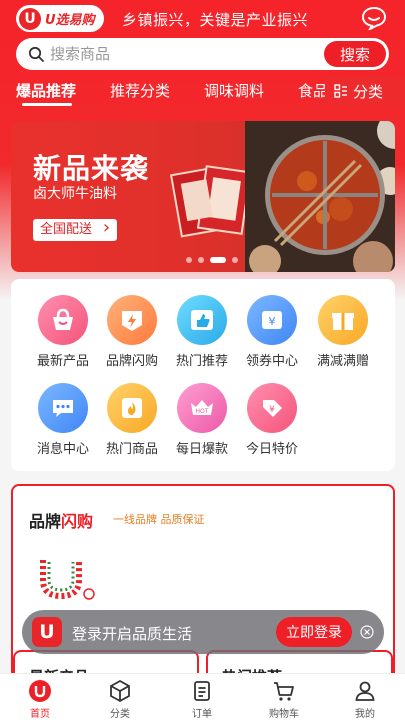 This screenshot has height=720, width=405. I want to click on grid-item-today-special: ¥ 今日特价, so click(272, 420).